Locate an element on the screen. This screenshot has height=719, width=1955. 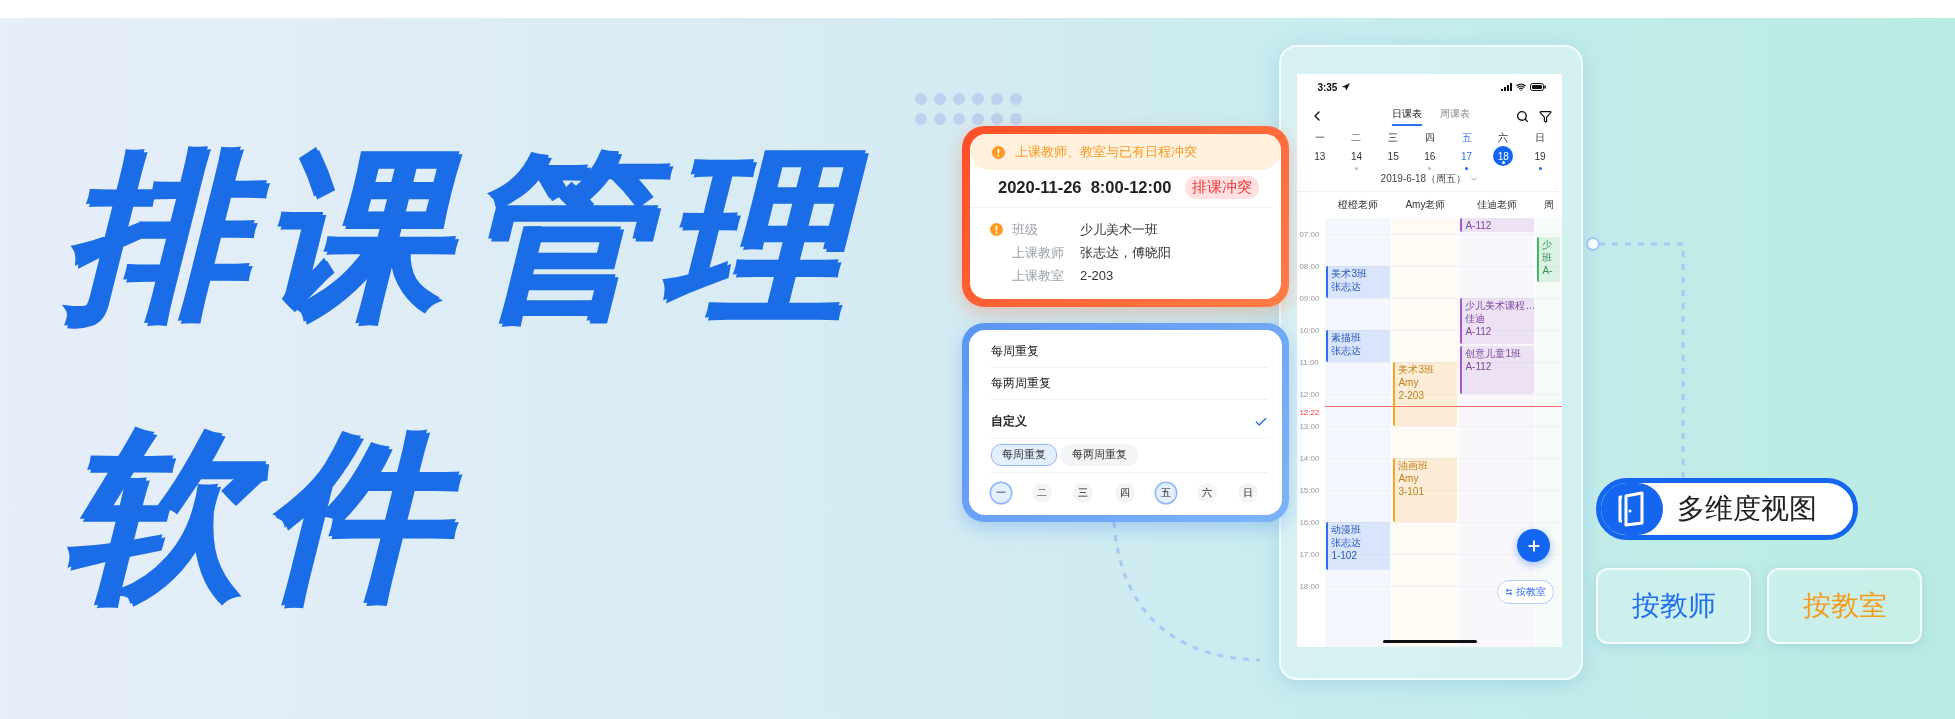
schedule-event: 美术3班 张志达 is located at coordinates (1358, 282).